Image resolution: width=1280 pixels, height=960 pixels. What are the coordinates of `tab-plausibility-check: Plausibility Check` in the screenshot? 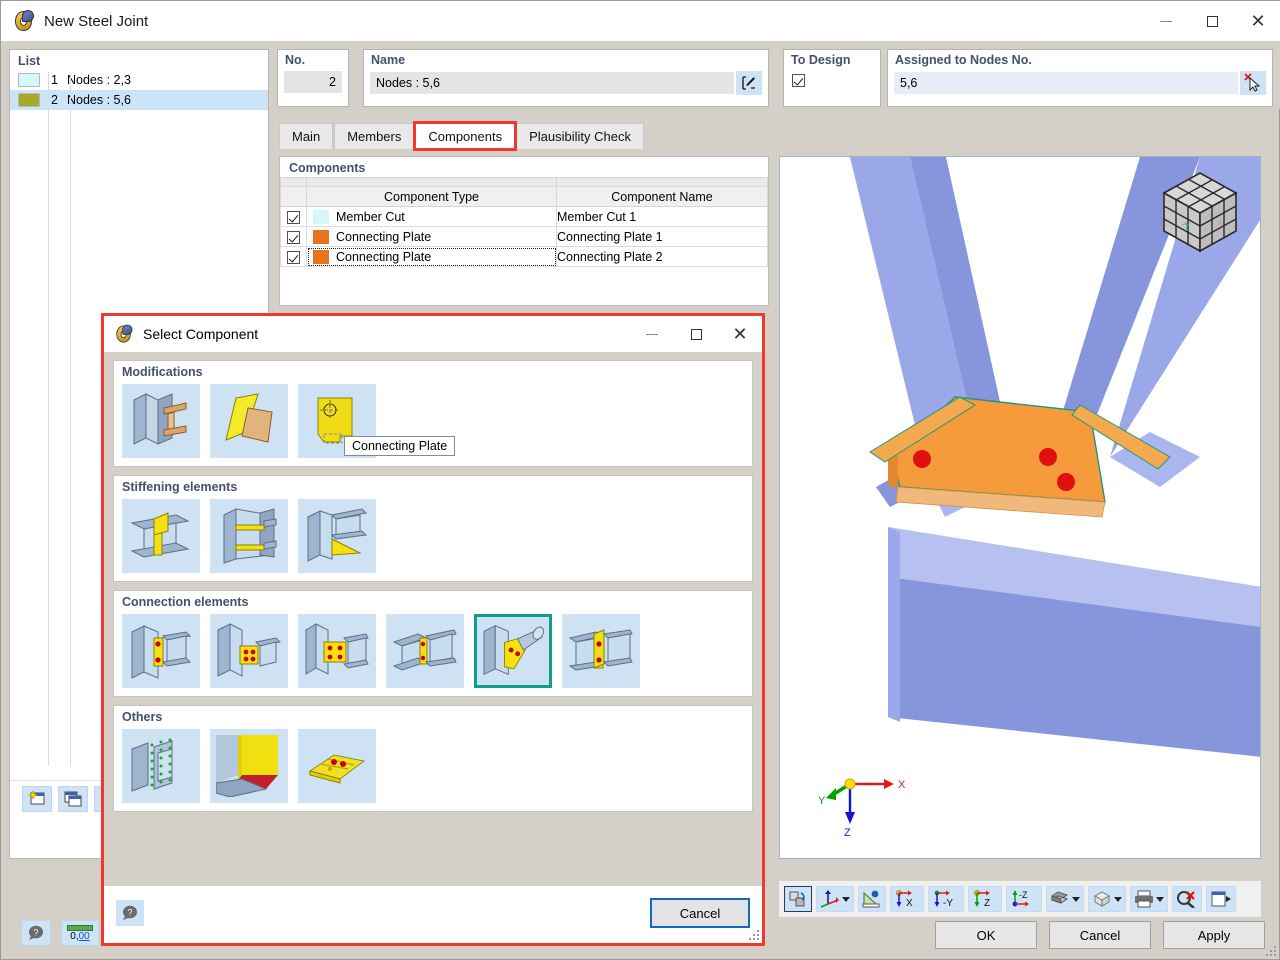 It's located at (580, 136).